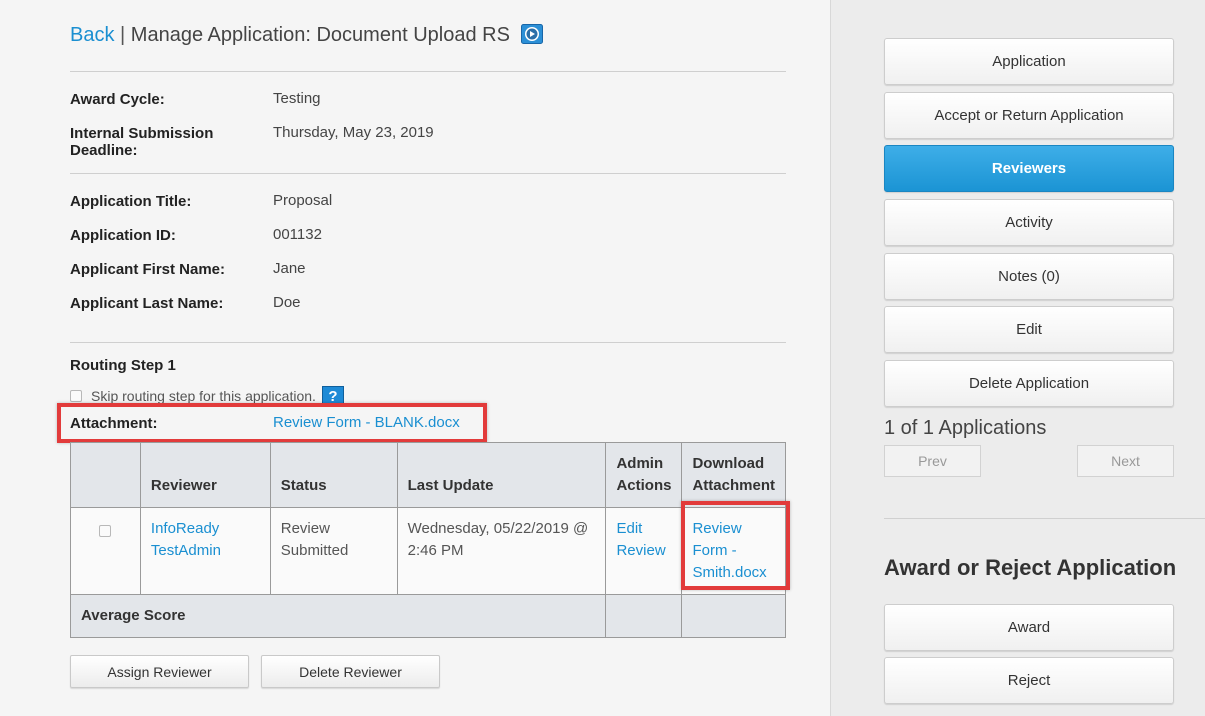  I want to click on column-header-admin-actions: Admin Actions, so click(644, 475).